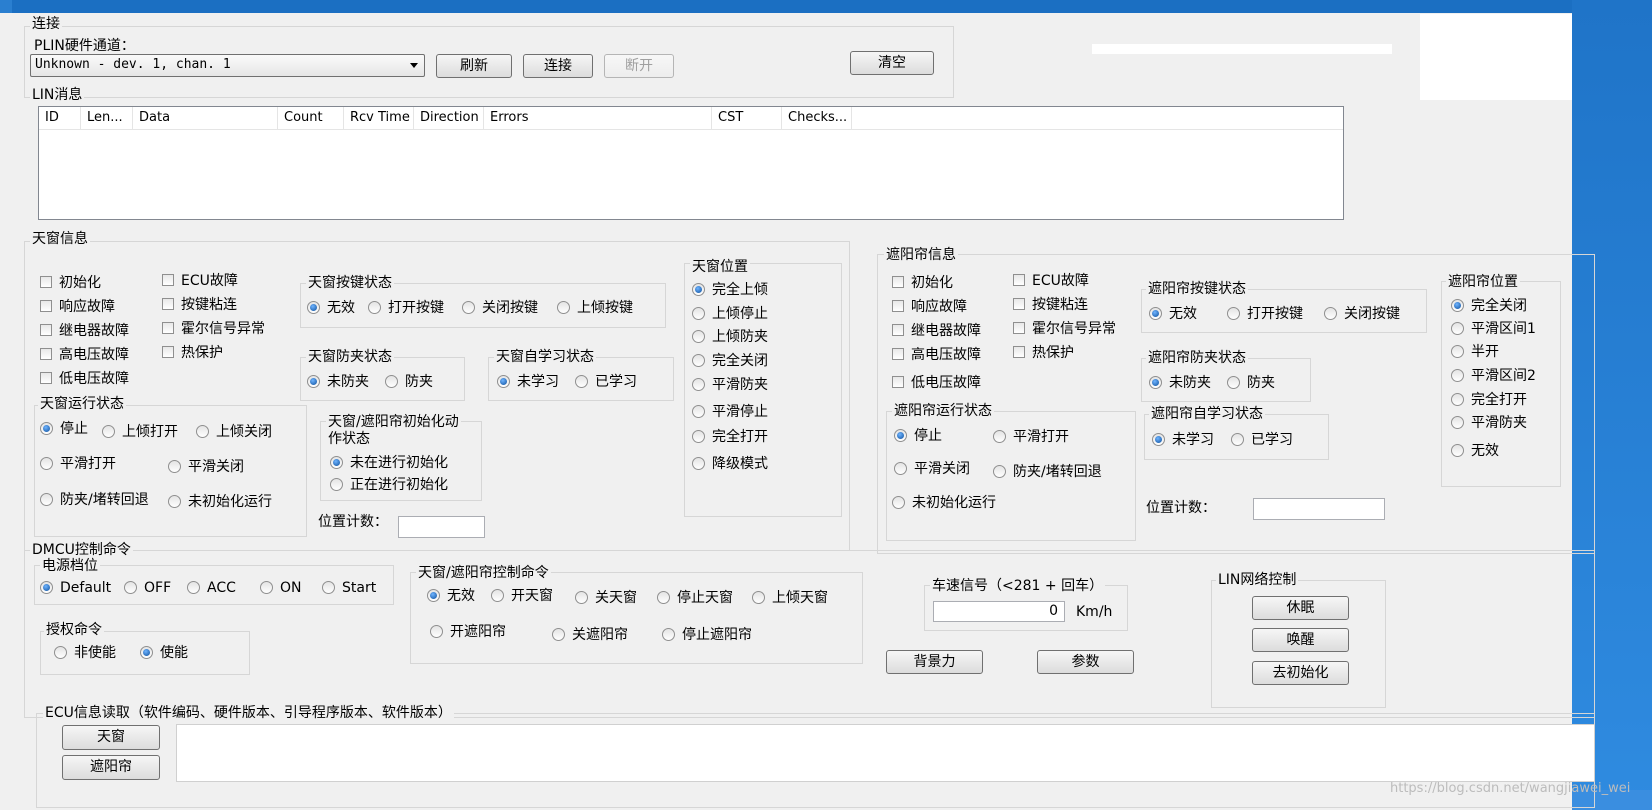 The width and height of the screenshot is (1652, 810). I want to click on shade-run-radio: 平滑关闭, so click(932, 469).